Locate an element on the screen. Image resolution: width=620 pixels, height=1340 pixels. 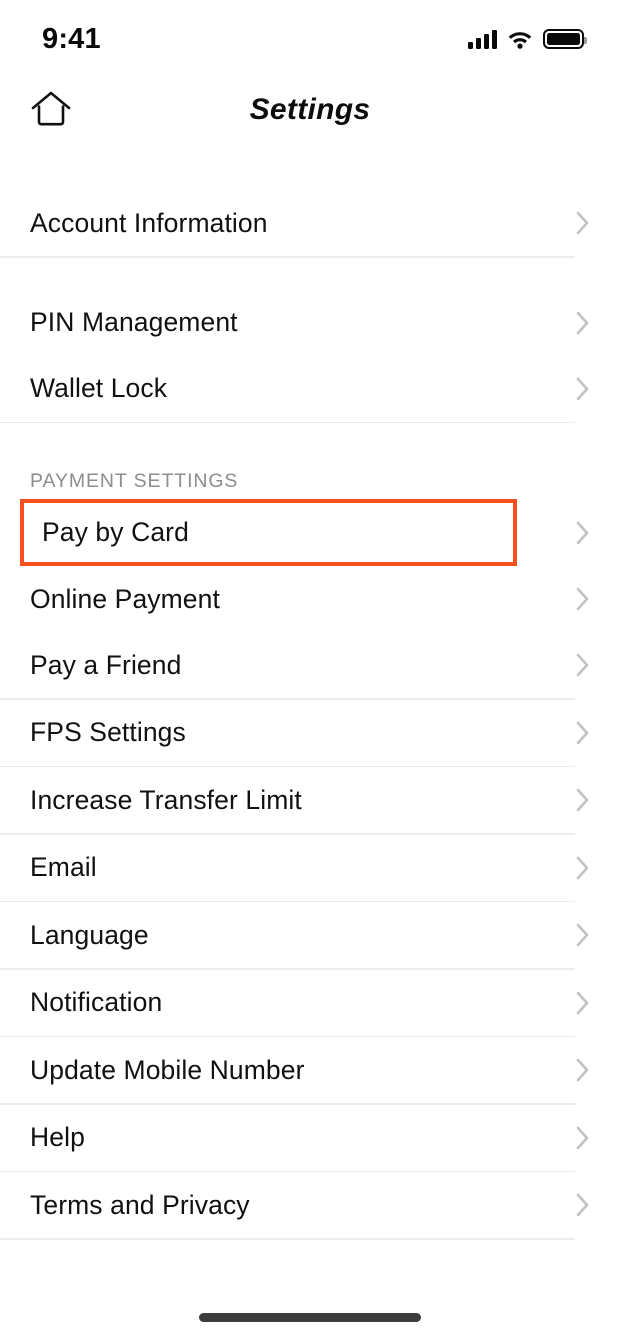
list-item-label: Language is located at coordinates (89, 934).